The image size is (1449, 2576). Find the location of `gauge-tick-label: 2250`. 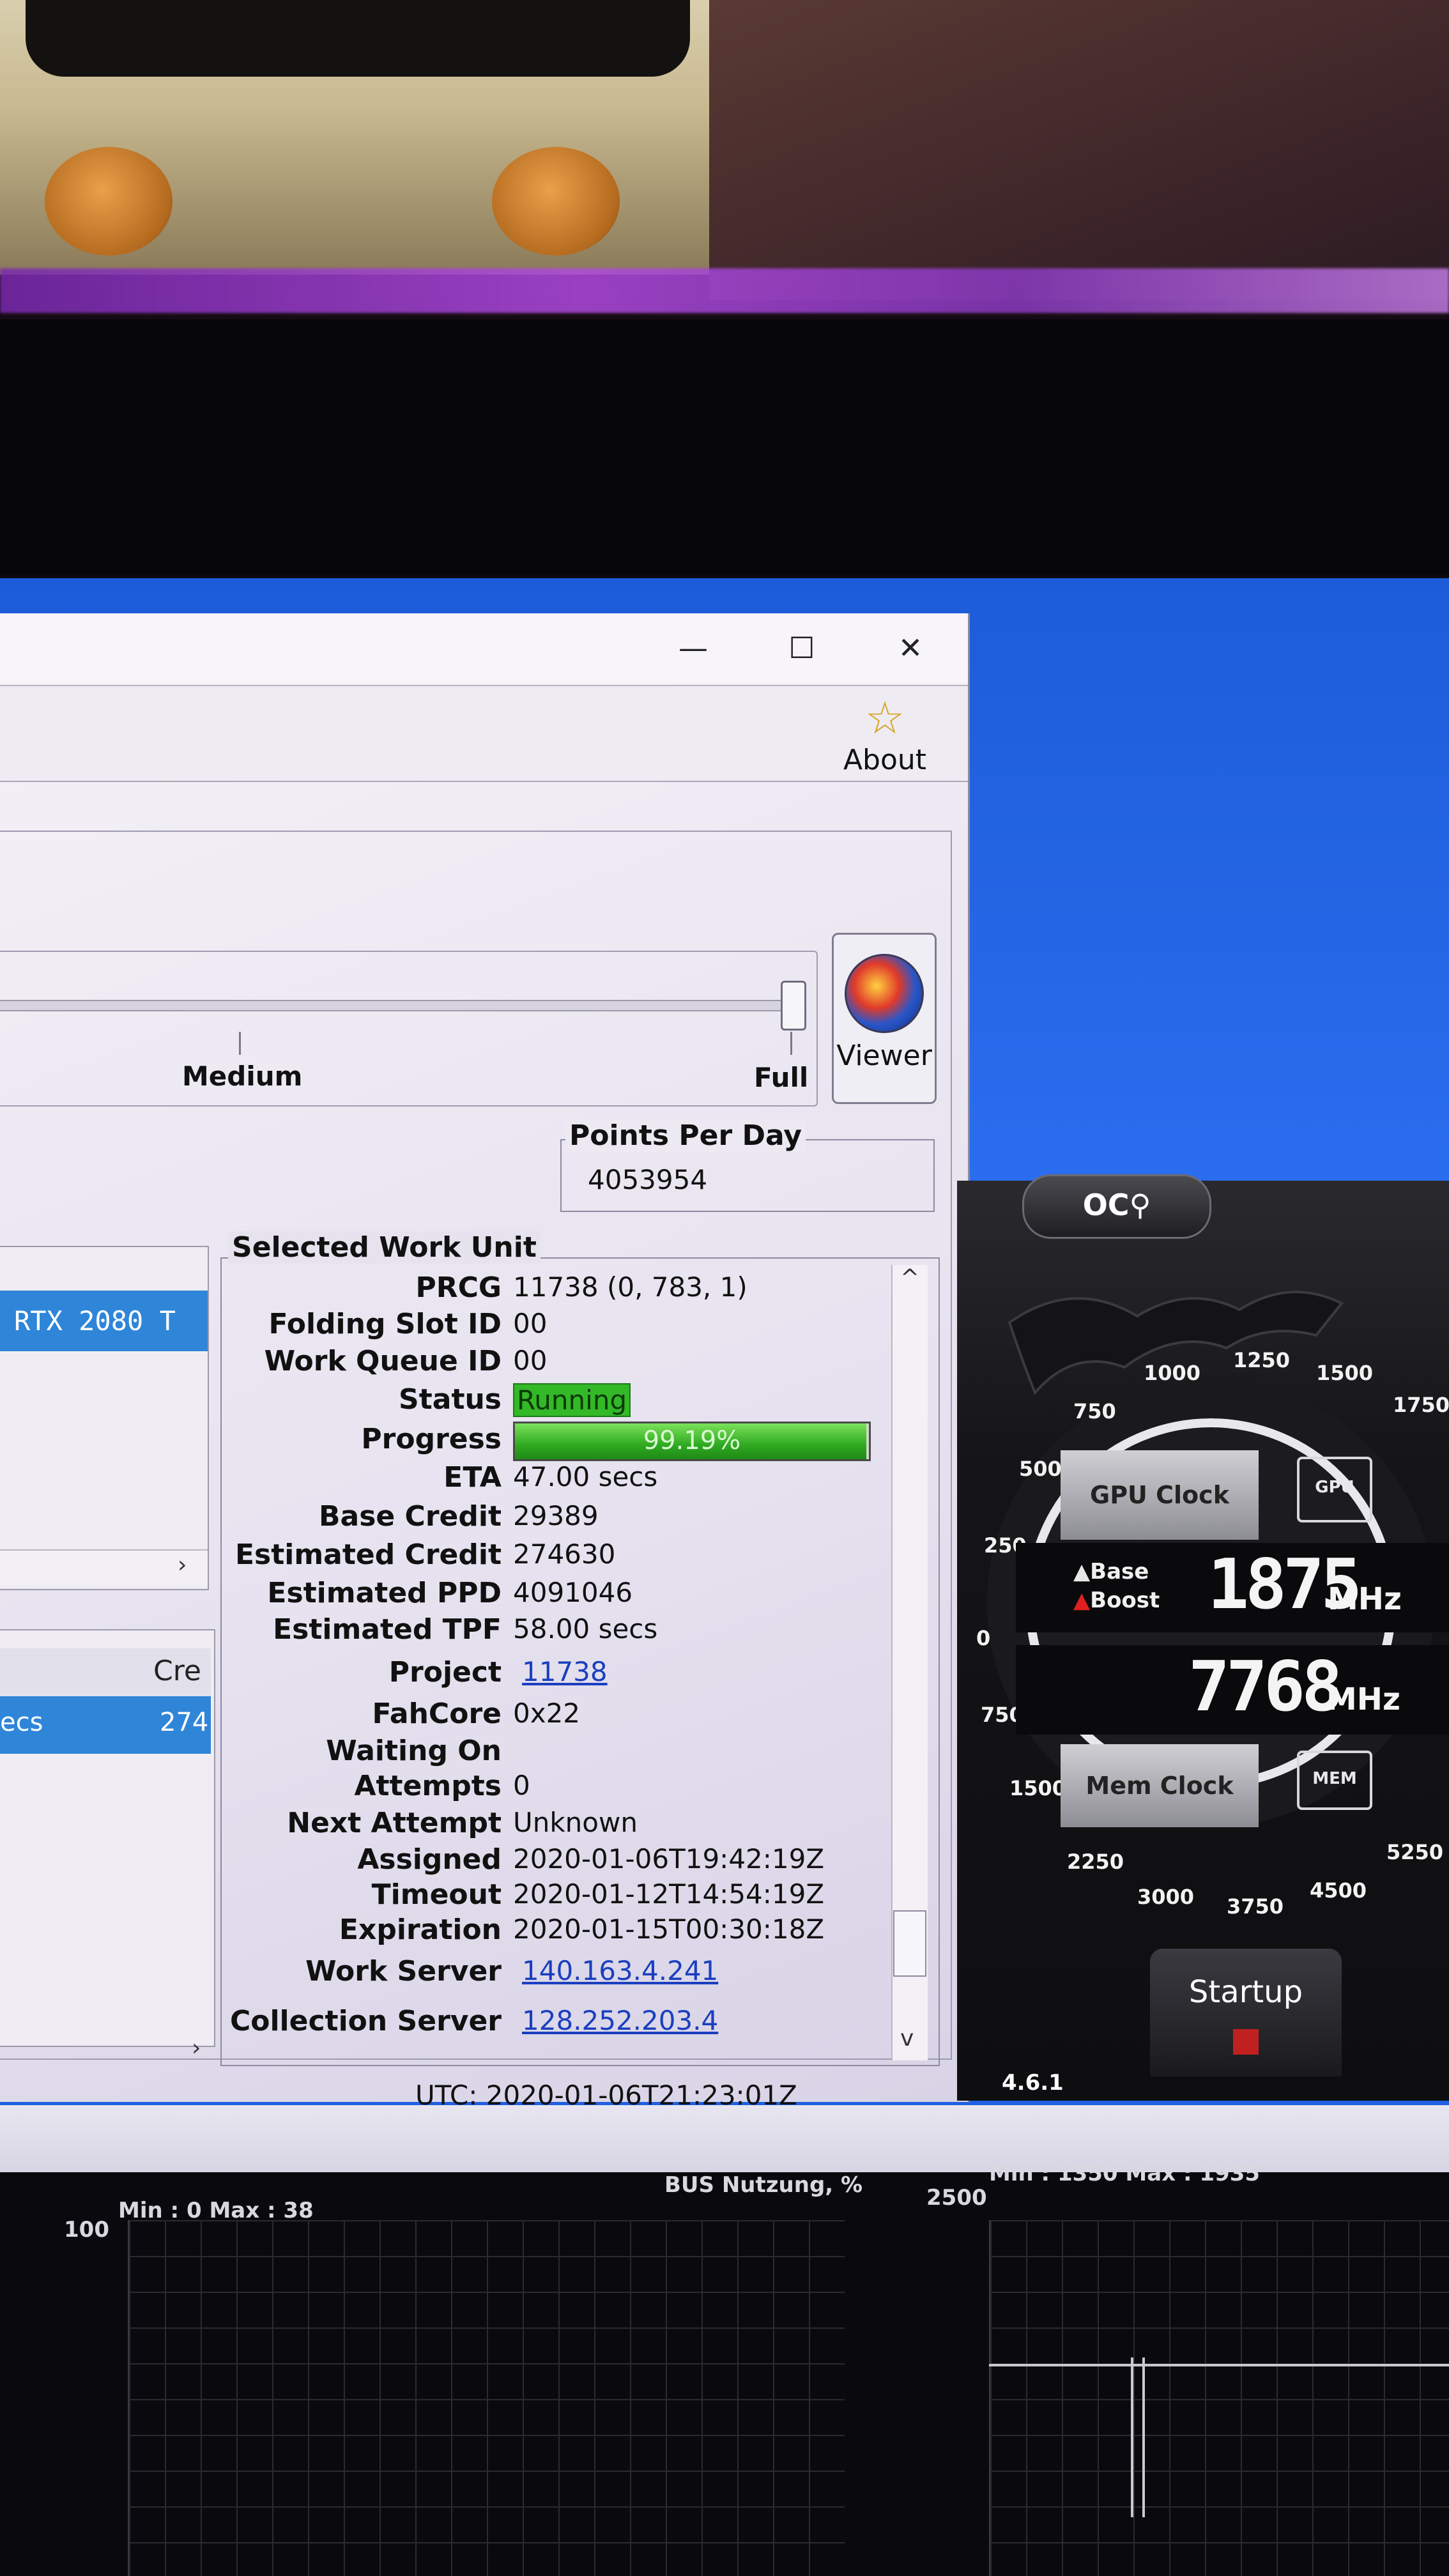

gauge-tick-label: 2250 is located at coordinates (1095, 1862).